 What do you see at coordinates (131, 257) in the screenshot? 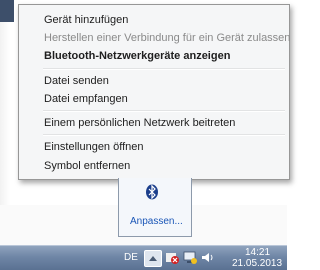
I see `language-indicator: DE` at bounding box center [131, 257].